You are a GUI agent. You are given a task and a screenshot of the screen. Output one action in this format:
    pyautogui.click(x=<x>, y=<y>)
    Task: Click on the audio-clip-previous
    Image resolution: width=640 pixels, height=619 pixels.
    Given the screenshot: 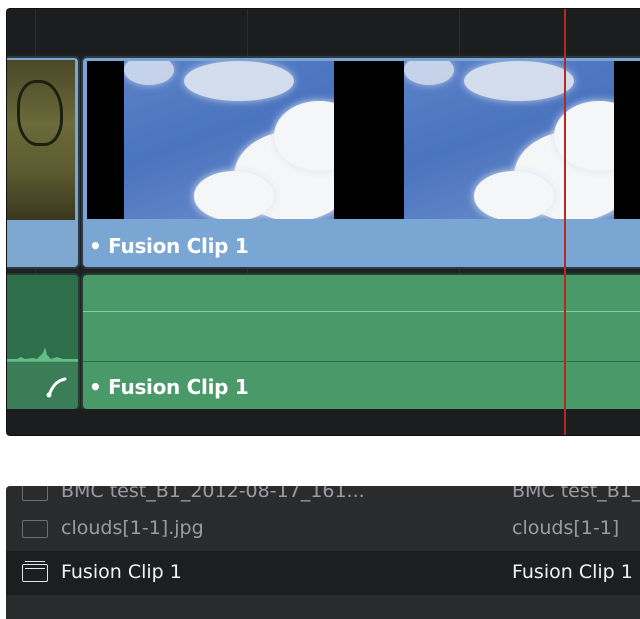 What is the action you would take?
    pyautogui.click(x=43, y=342)
    